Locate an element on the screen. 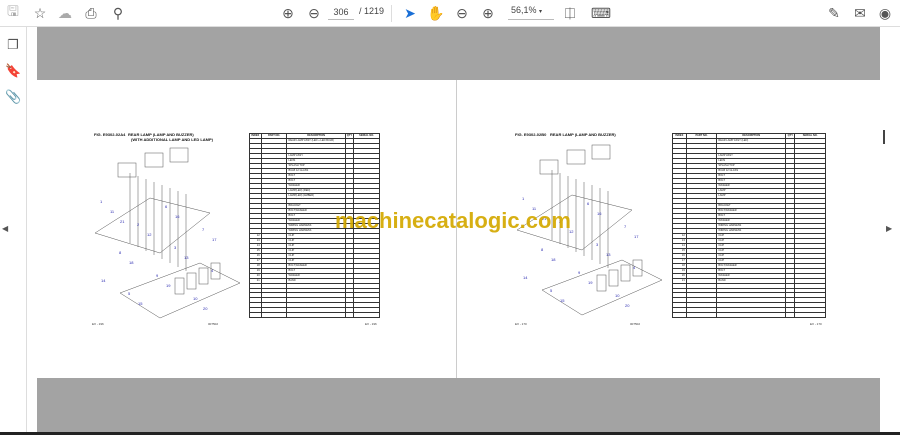 This screenshot has width=900, height=435. select-cursor-icon: ➤ is located at coordinates (410, 13).